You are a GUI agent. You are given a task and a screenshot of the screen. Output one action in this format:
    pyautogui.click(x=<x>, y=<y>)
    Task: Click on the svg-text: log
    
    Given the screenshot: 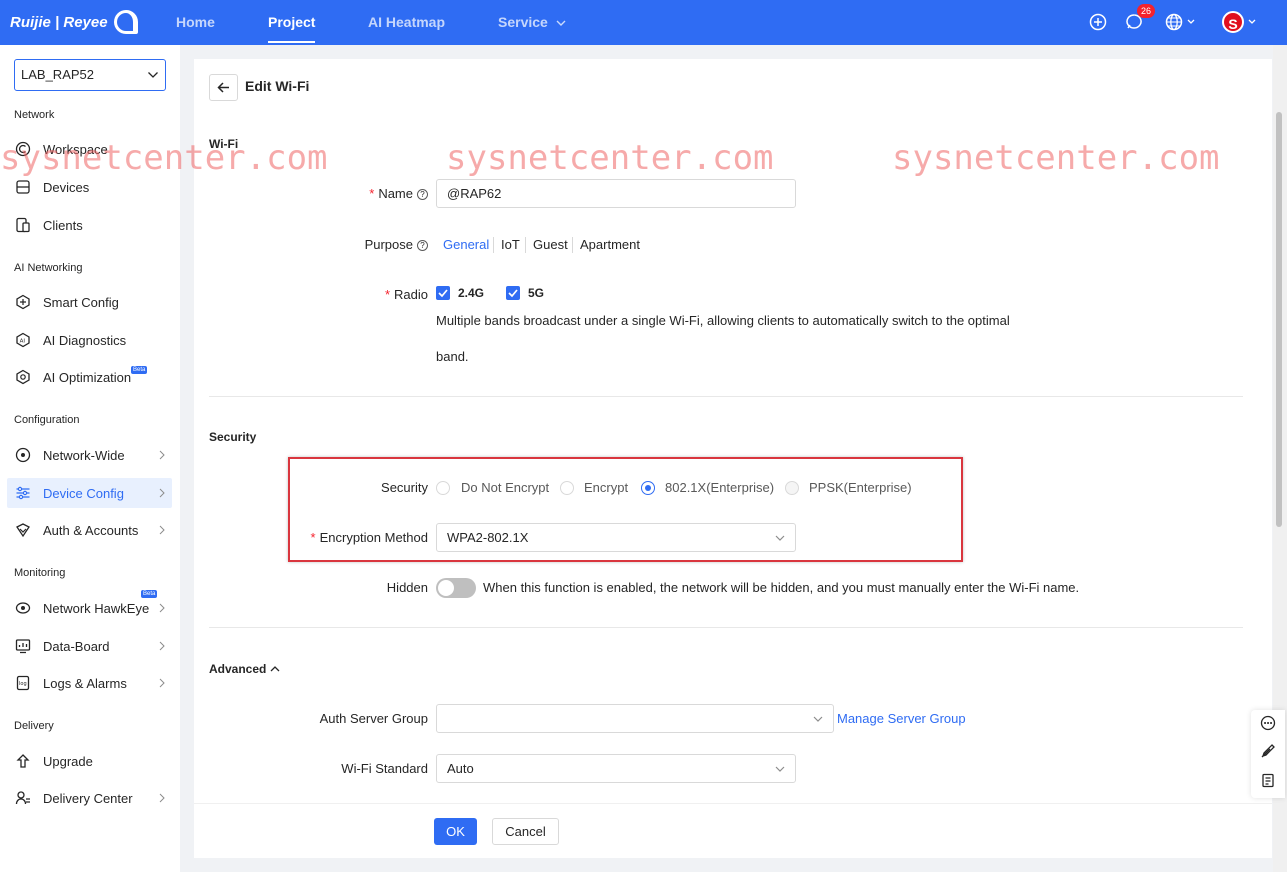 What is the action you would take?
    pyautogui.click(x=23, y=684)
    